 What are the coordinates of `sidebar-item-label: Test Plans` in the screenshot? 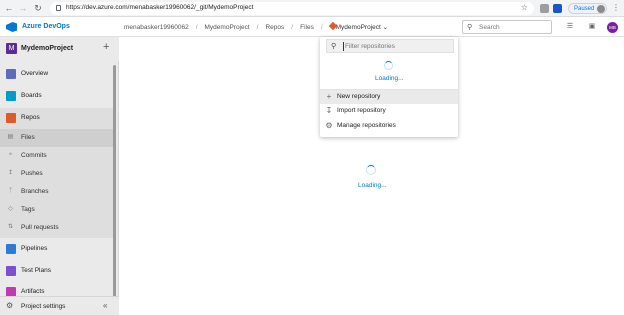 It's located at (36, 270).